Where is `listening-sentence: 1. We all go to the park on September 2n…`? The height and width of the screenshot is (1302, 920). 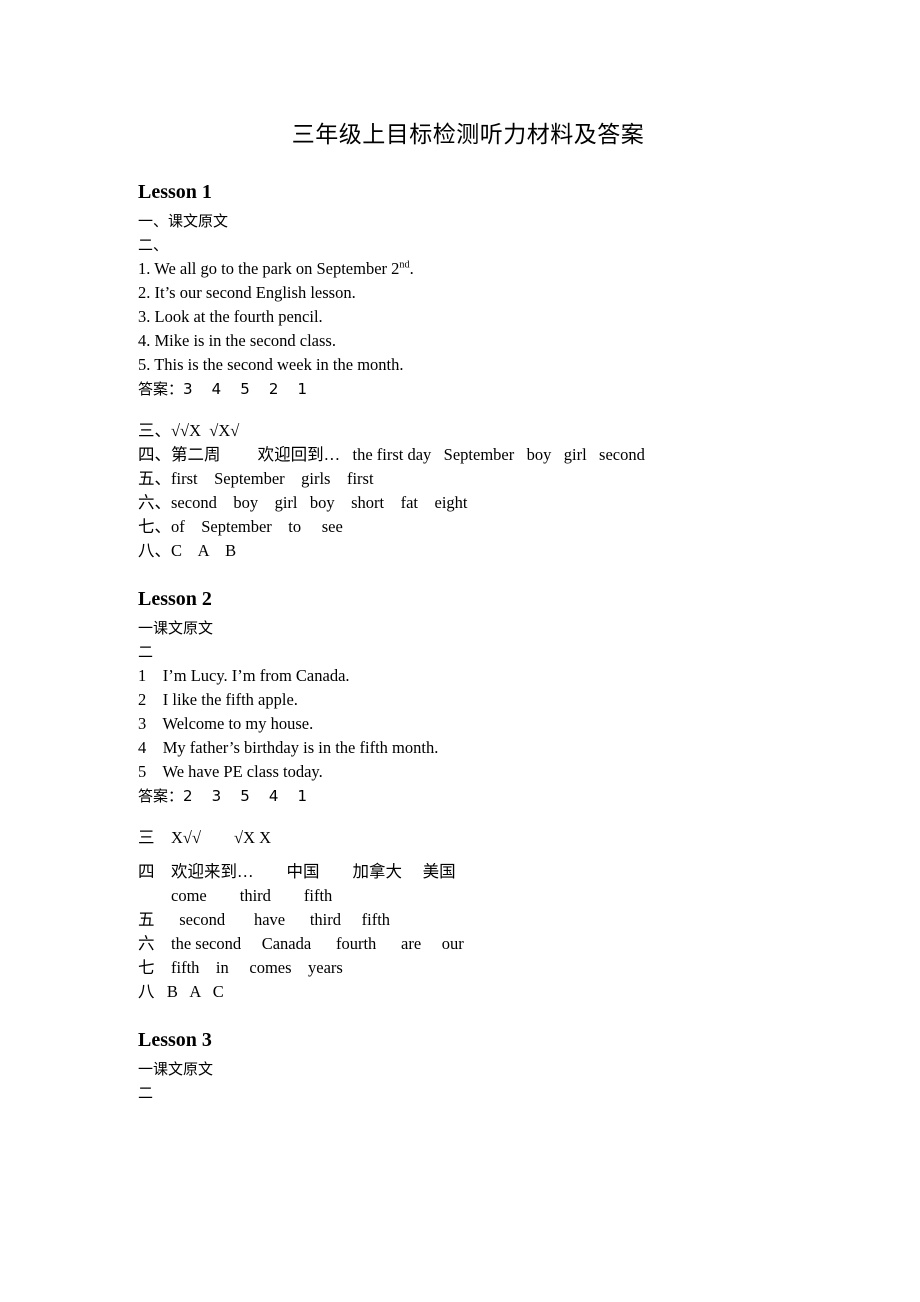 listening-sentence: 1. We all go to the park on September 2n… is located at coordinates (468, 269).